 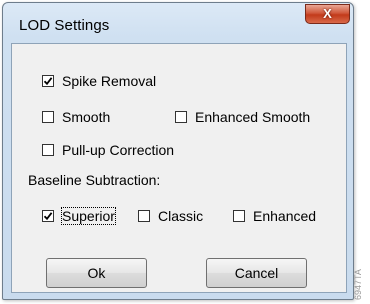 I want to click on window-title: LOD Settings, so click(x=64, y=25).